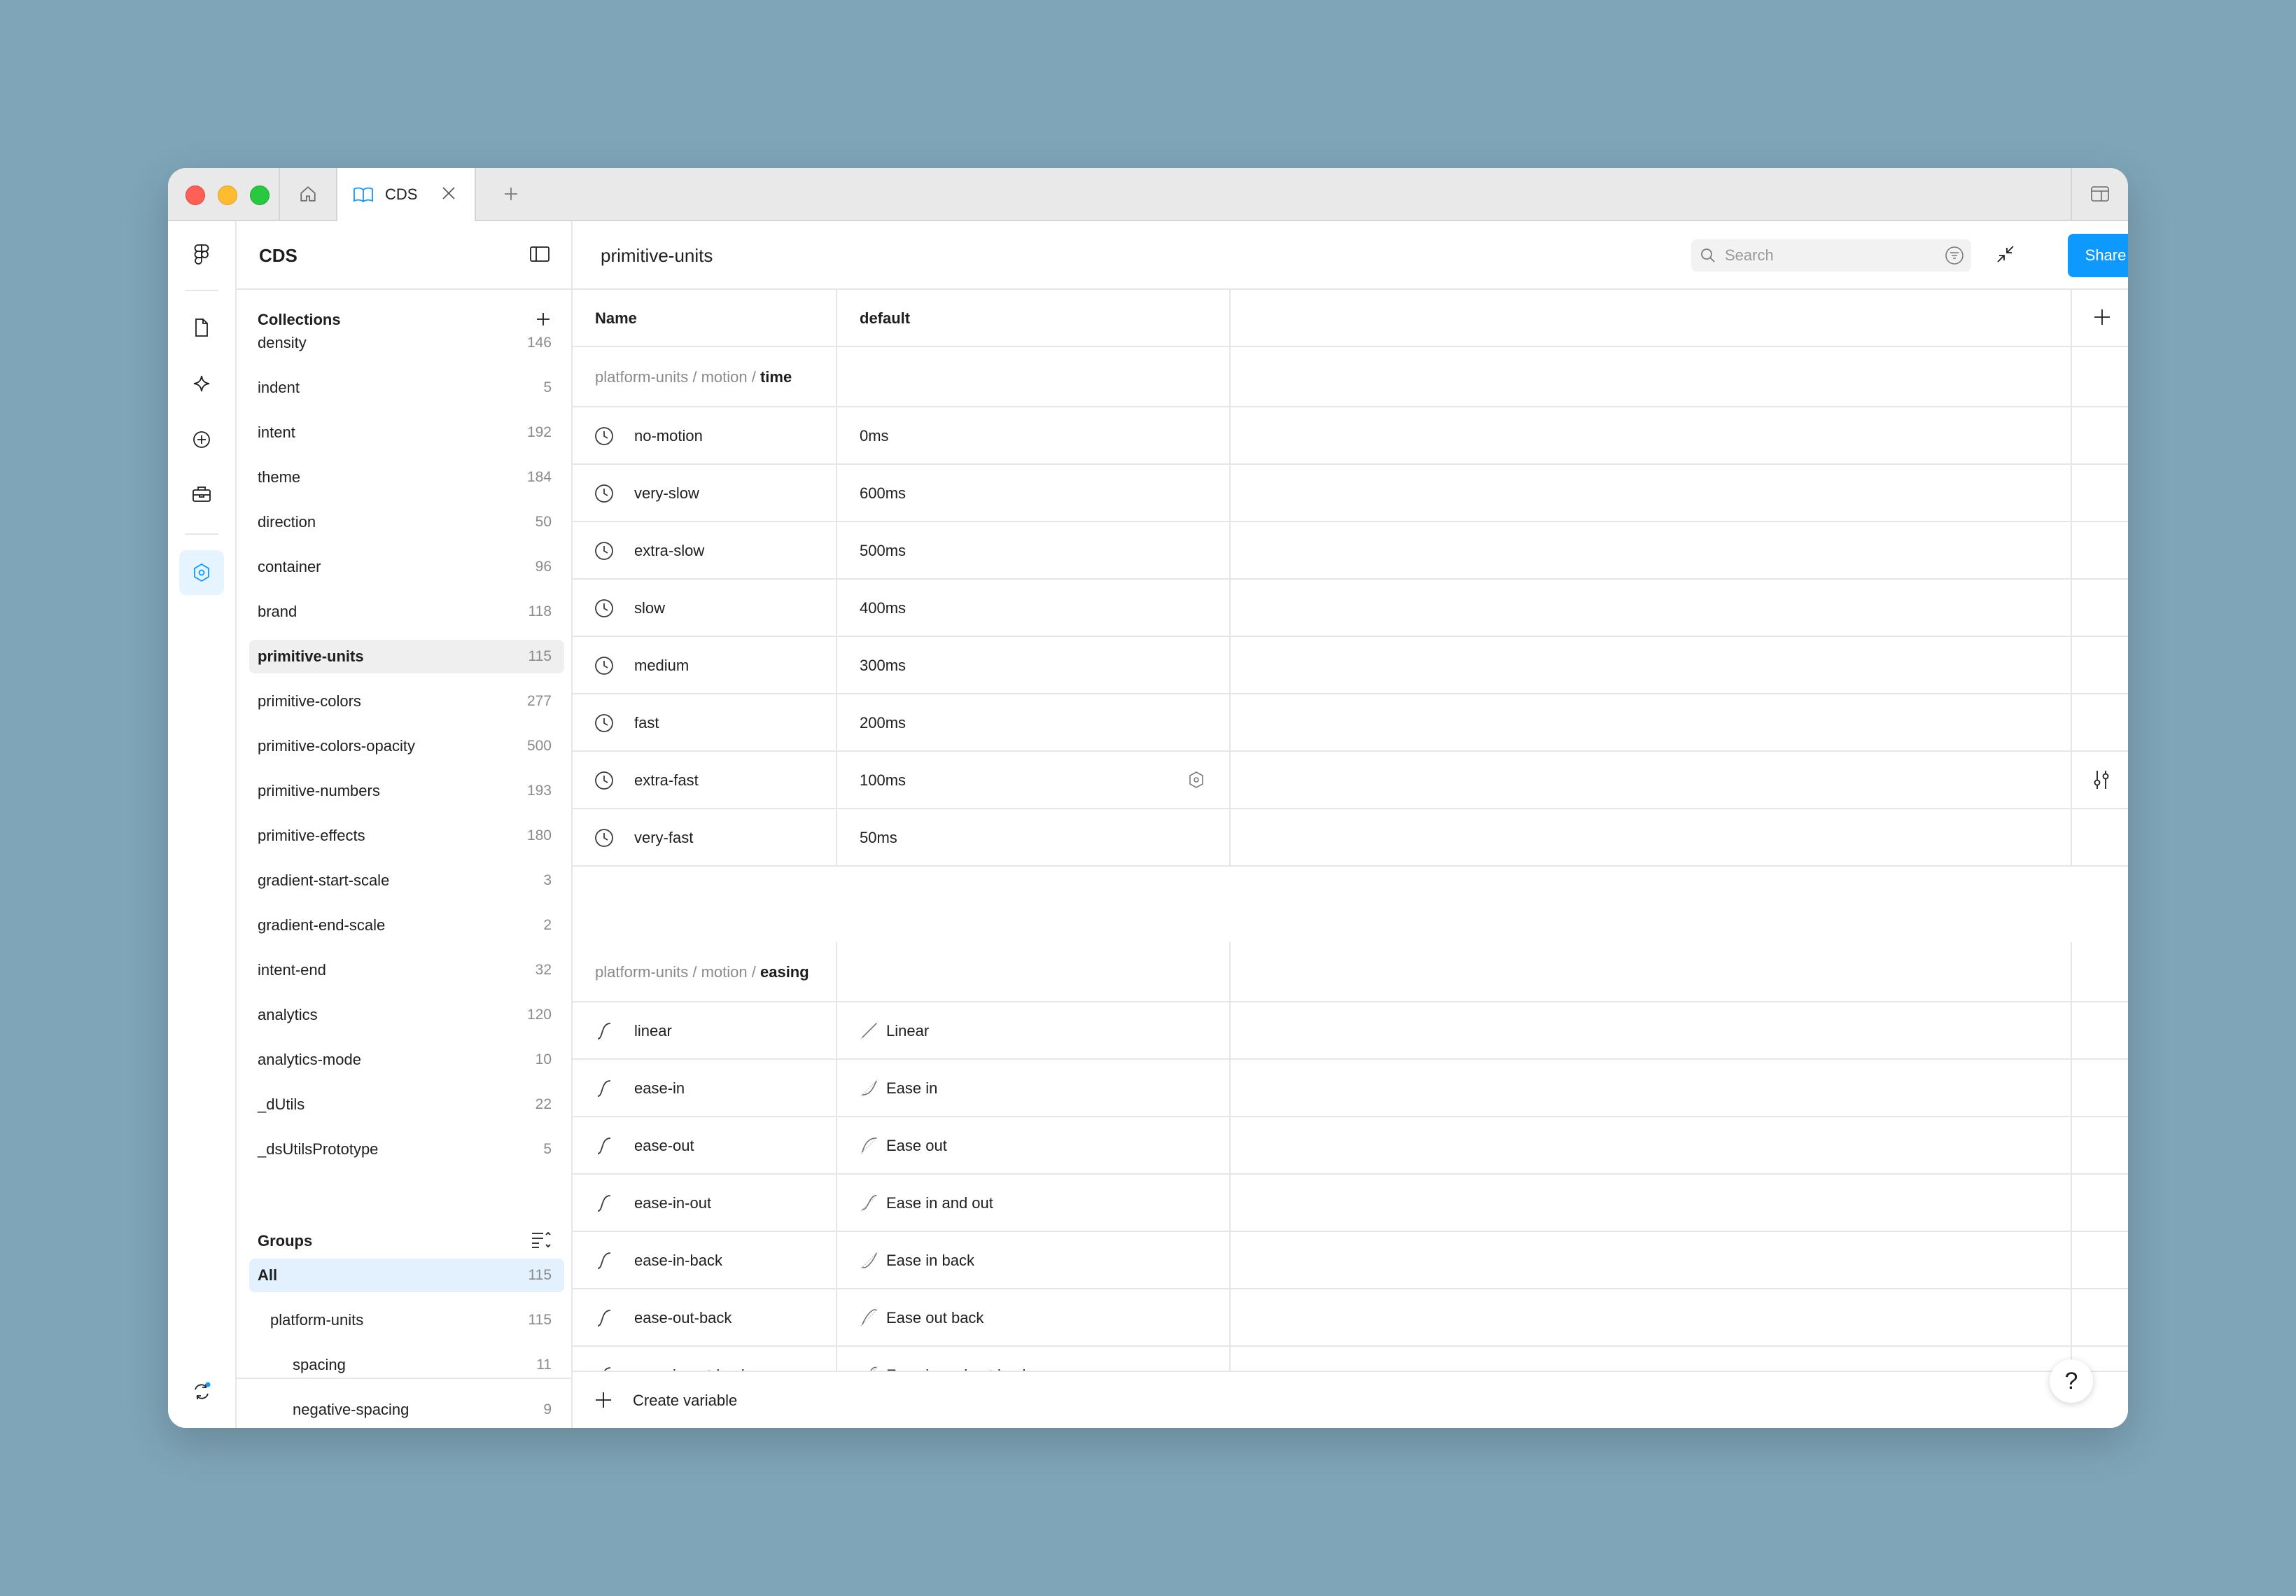 This screenshot has height=1596, width=2296. I want to click on plus-circle-icon, so click(201, 439).